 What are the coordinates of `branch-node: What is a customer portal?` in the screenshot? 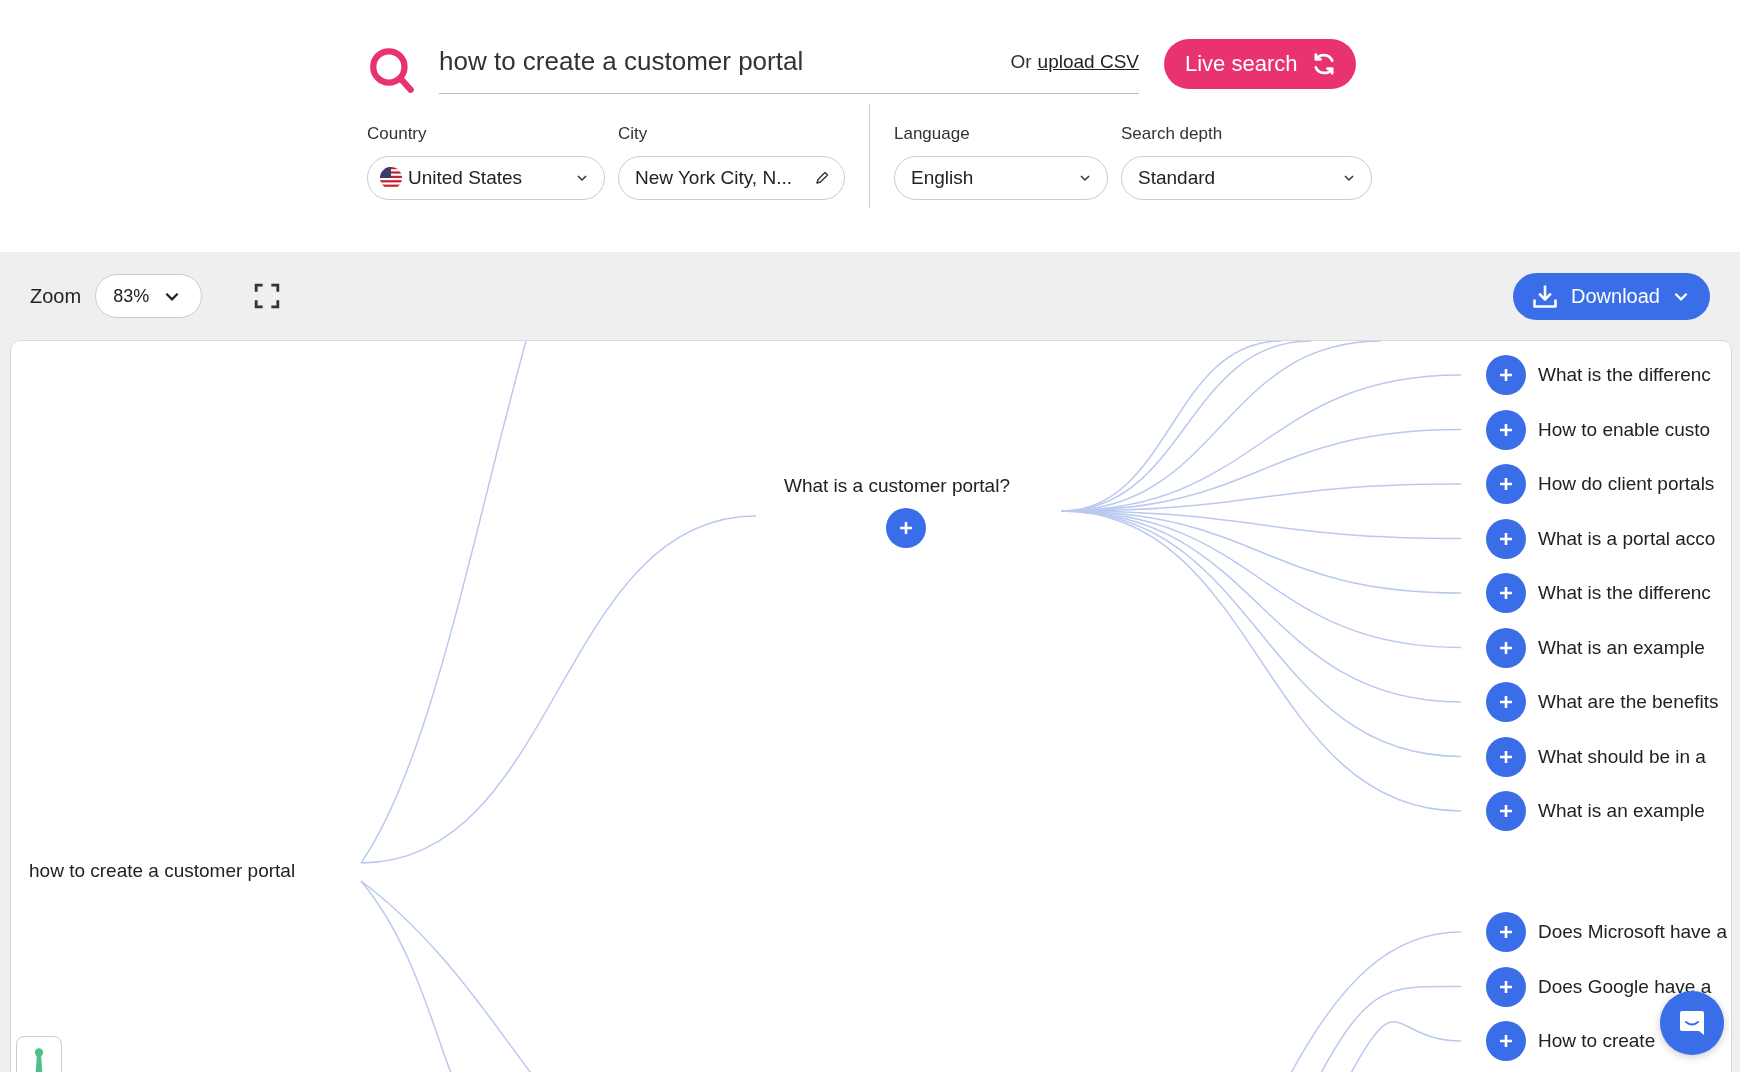 It's located at (897, 486).